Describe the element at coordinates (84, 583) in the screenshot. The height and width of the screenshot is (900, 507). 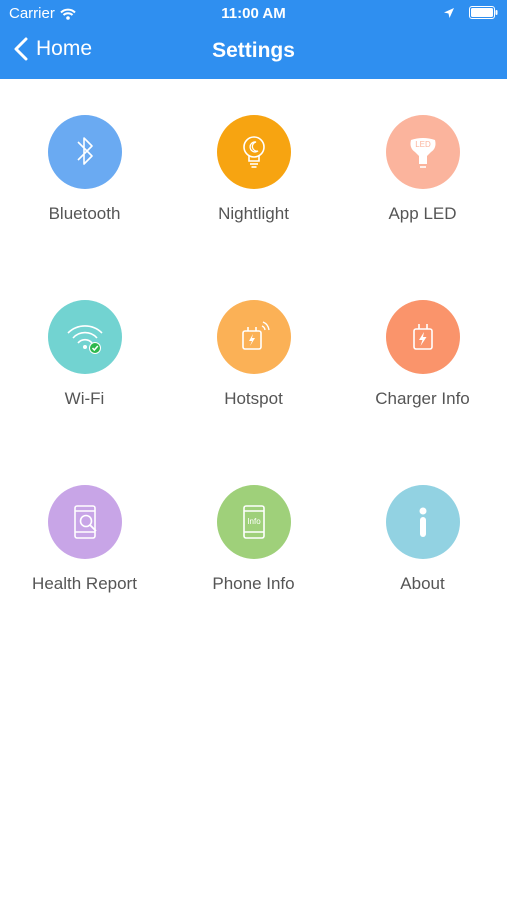
I see `health-report-label: Health Report` at that location.